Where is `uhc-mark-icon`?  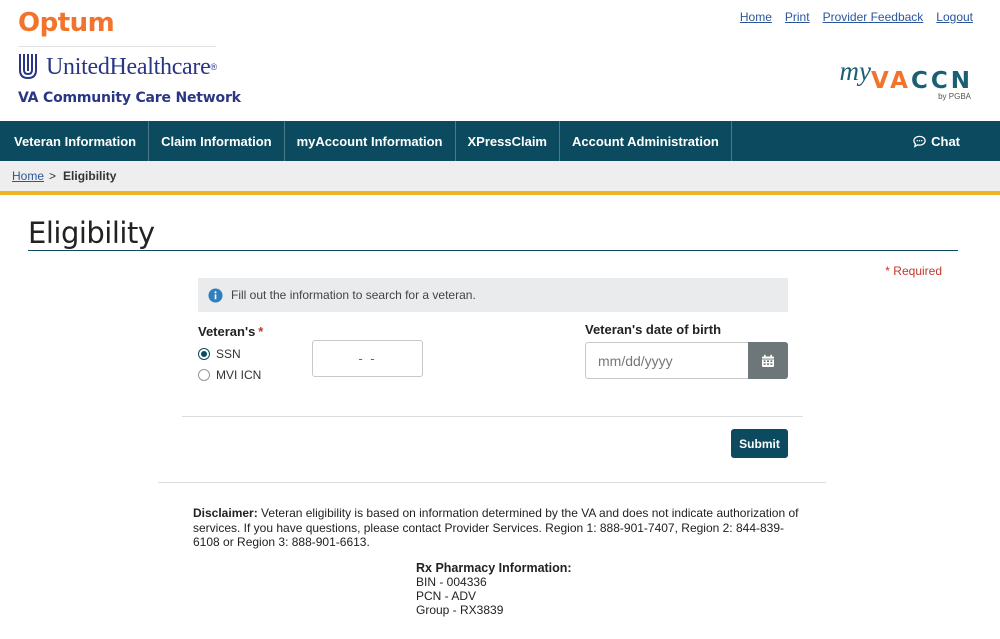
uhc-mark-icon is located at coordinates (28, 67).